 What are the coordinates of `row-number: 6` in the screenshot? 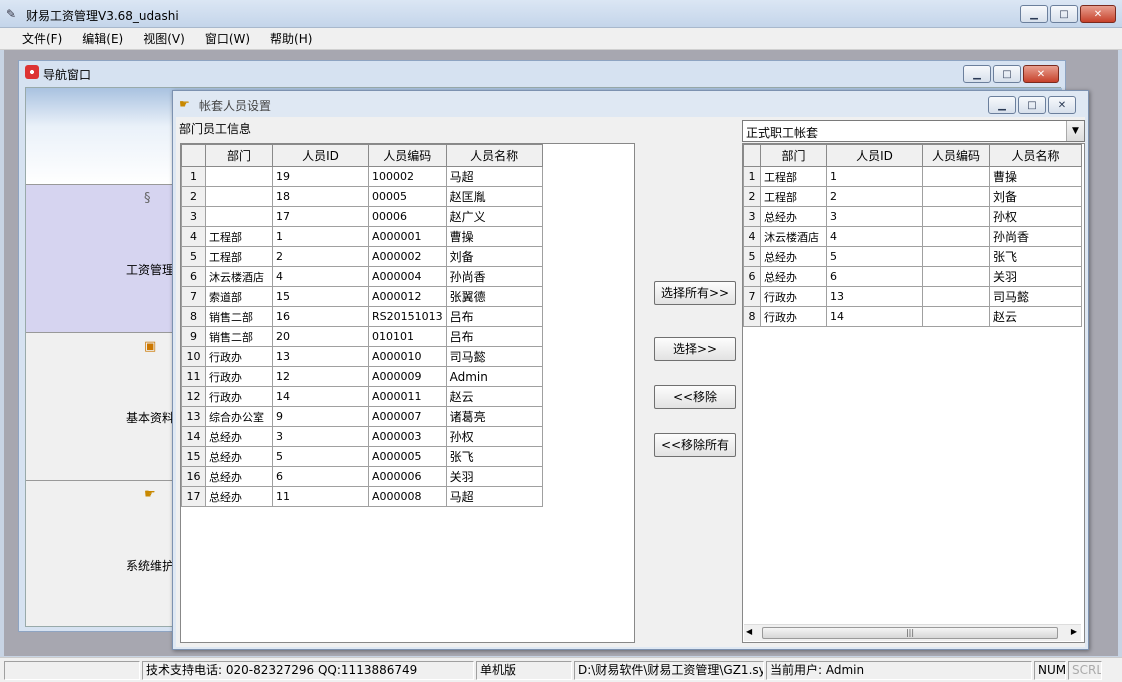 It's located at (193, 276).